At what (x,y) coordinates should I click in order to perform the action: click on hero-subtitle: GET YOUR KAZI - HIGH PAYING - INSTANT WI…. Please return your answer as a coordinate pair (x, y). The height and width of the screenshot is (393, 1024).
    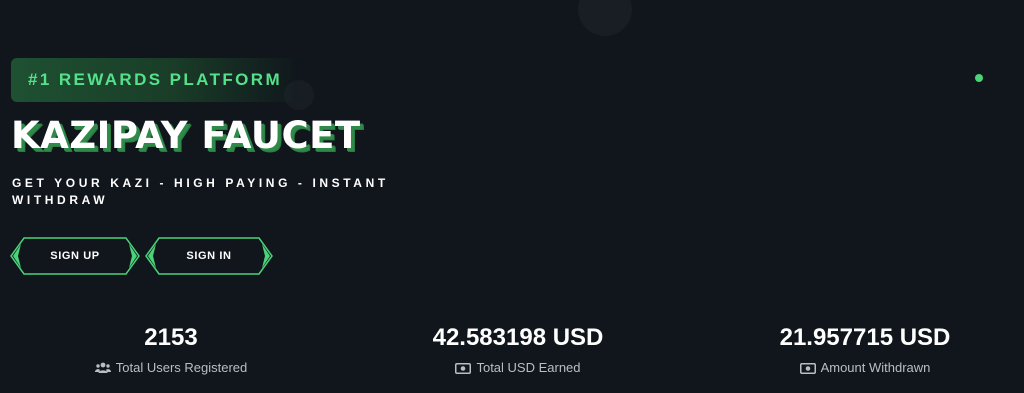
    Looking at the image, I should click on (200, 191).